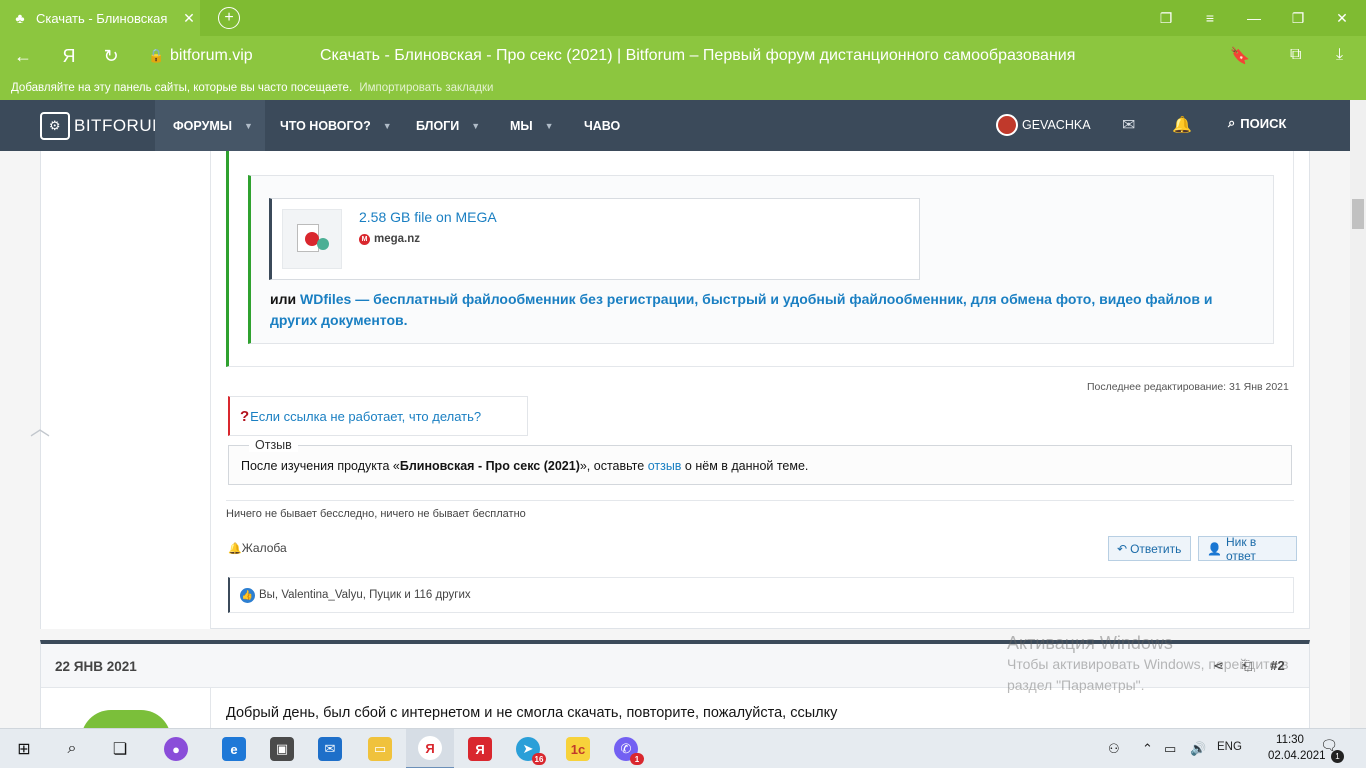 Image resolution: width=1366 pixels, height=768 pixels. Describe the element at coordinates (210, 125) in the screenshot. I see `nav-forums: ФОРУМЫ ▼` at that location.